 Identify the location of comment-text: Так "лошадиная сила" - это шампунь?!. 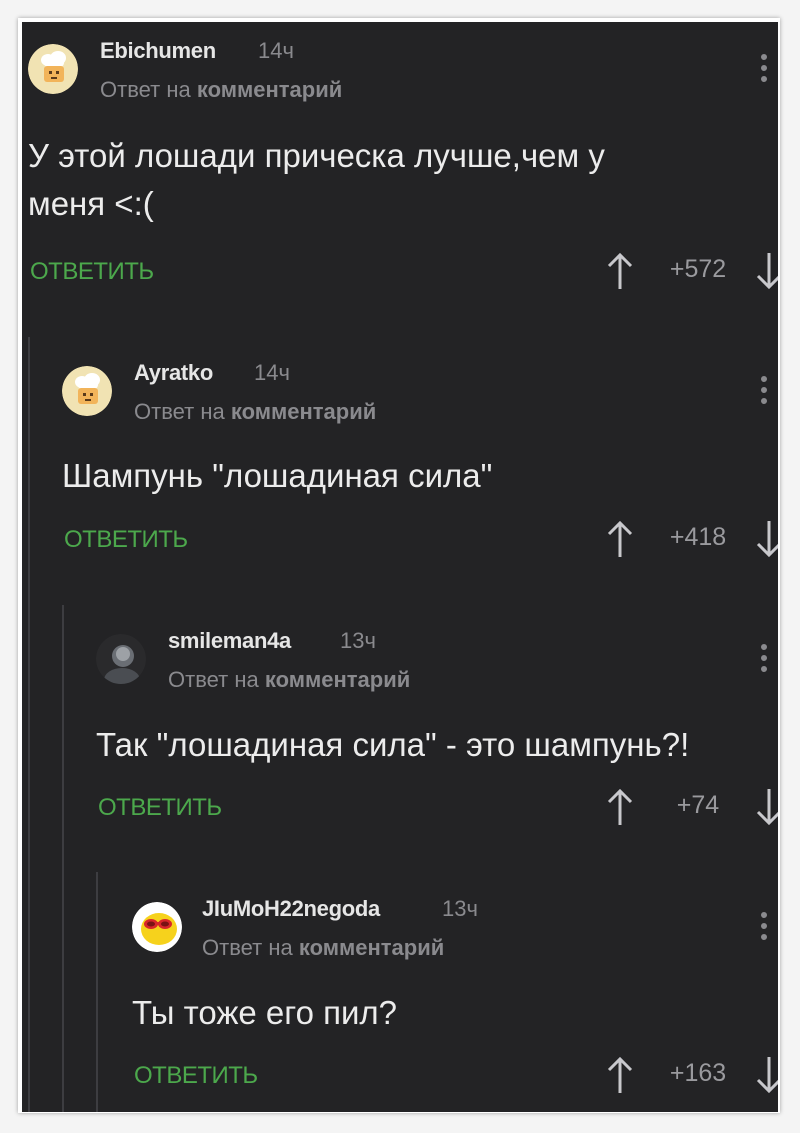
(392, 745).